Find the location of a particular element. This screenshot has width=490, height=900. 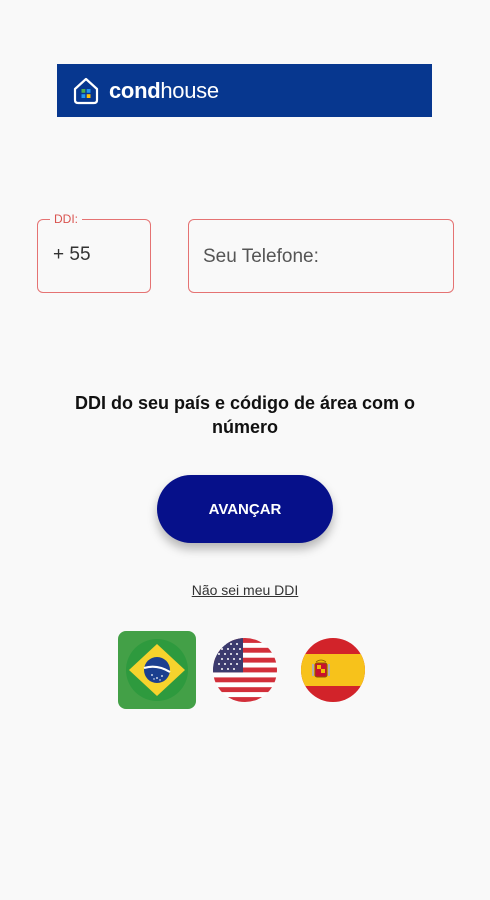

next-button: AVANÇAR is located at coordinates (245, 509).